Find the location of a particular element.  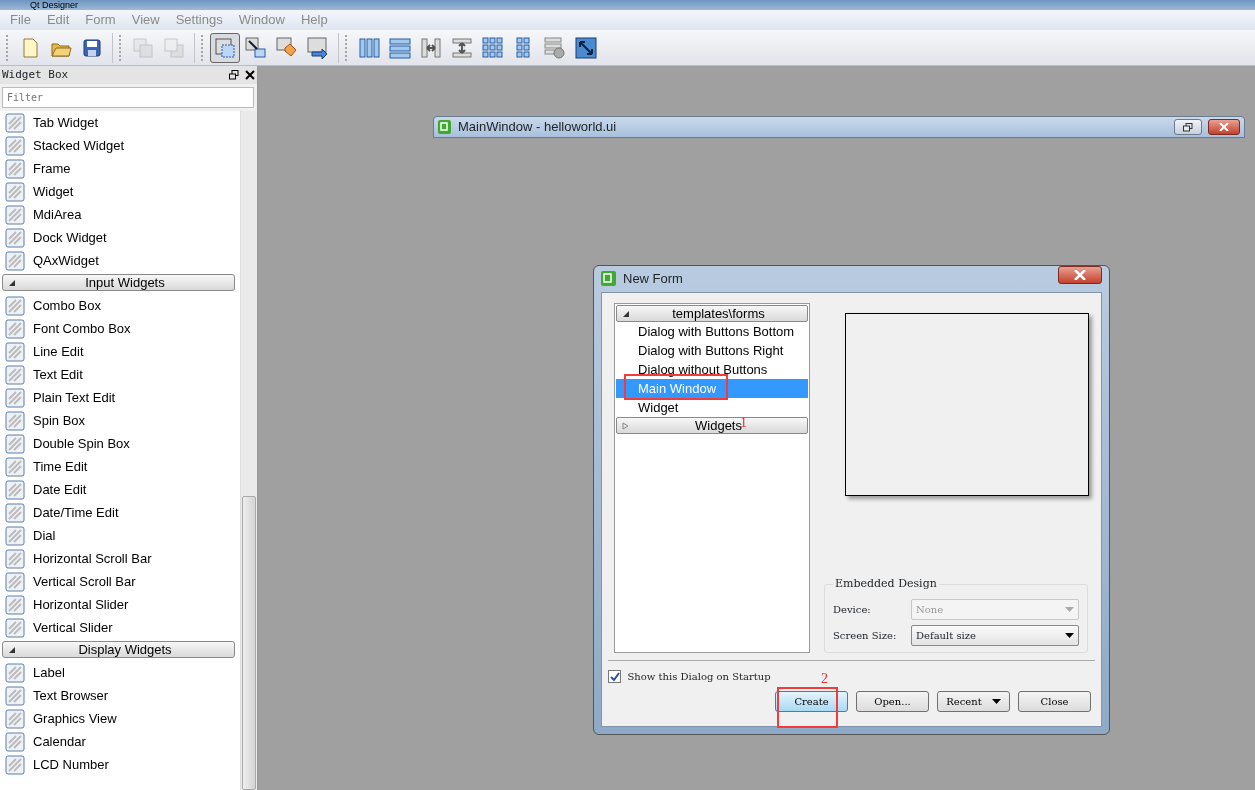

widget-list-item: Double Spin Box is located at coordinates (81, 443).